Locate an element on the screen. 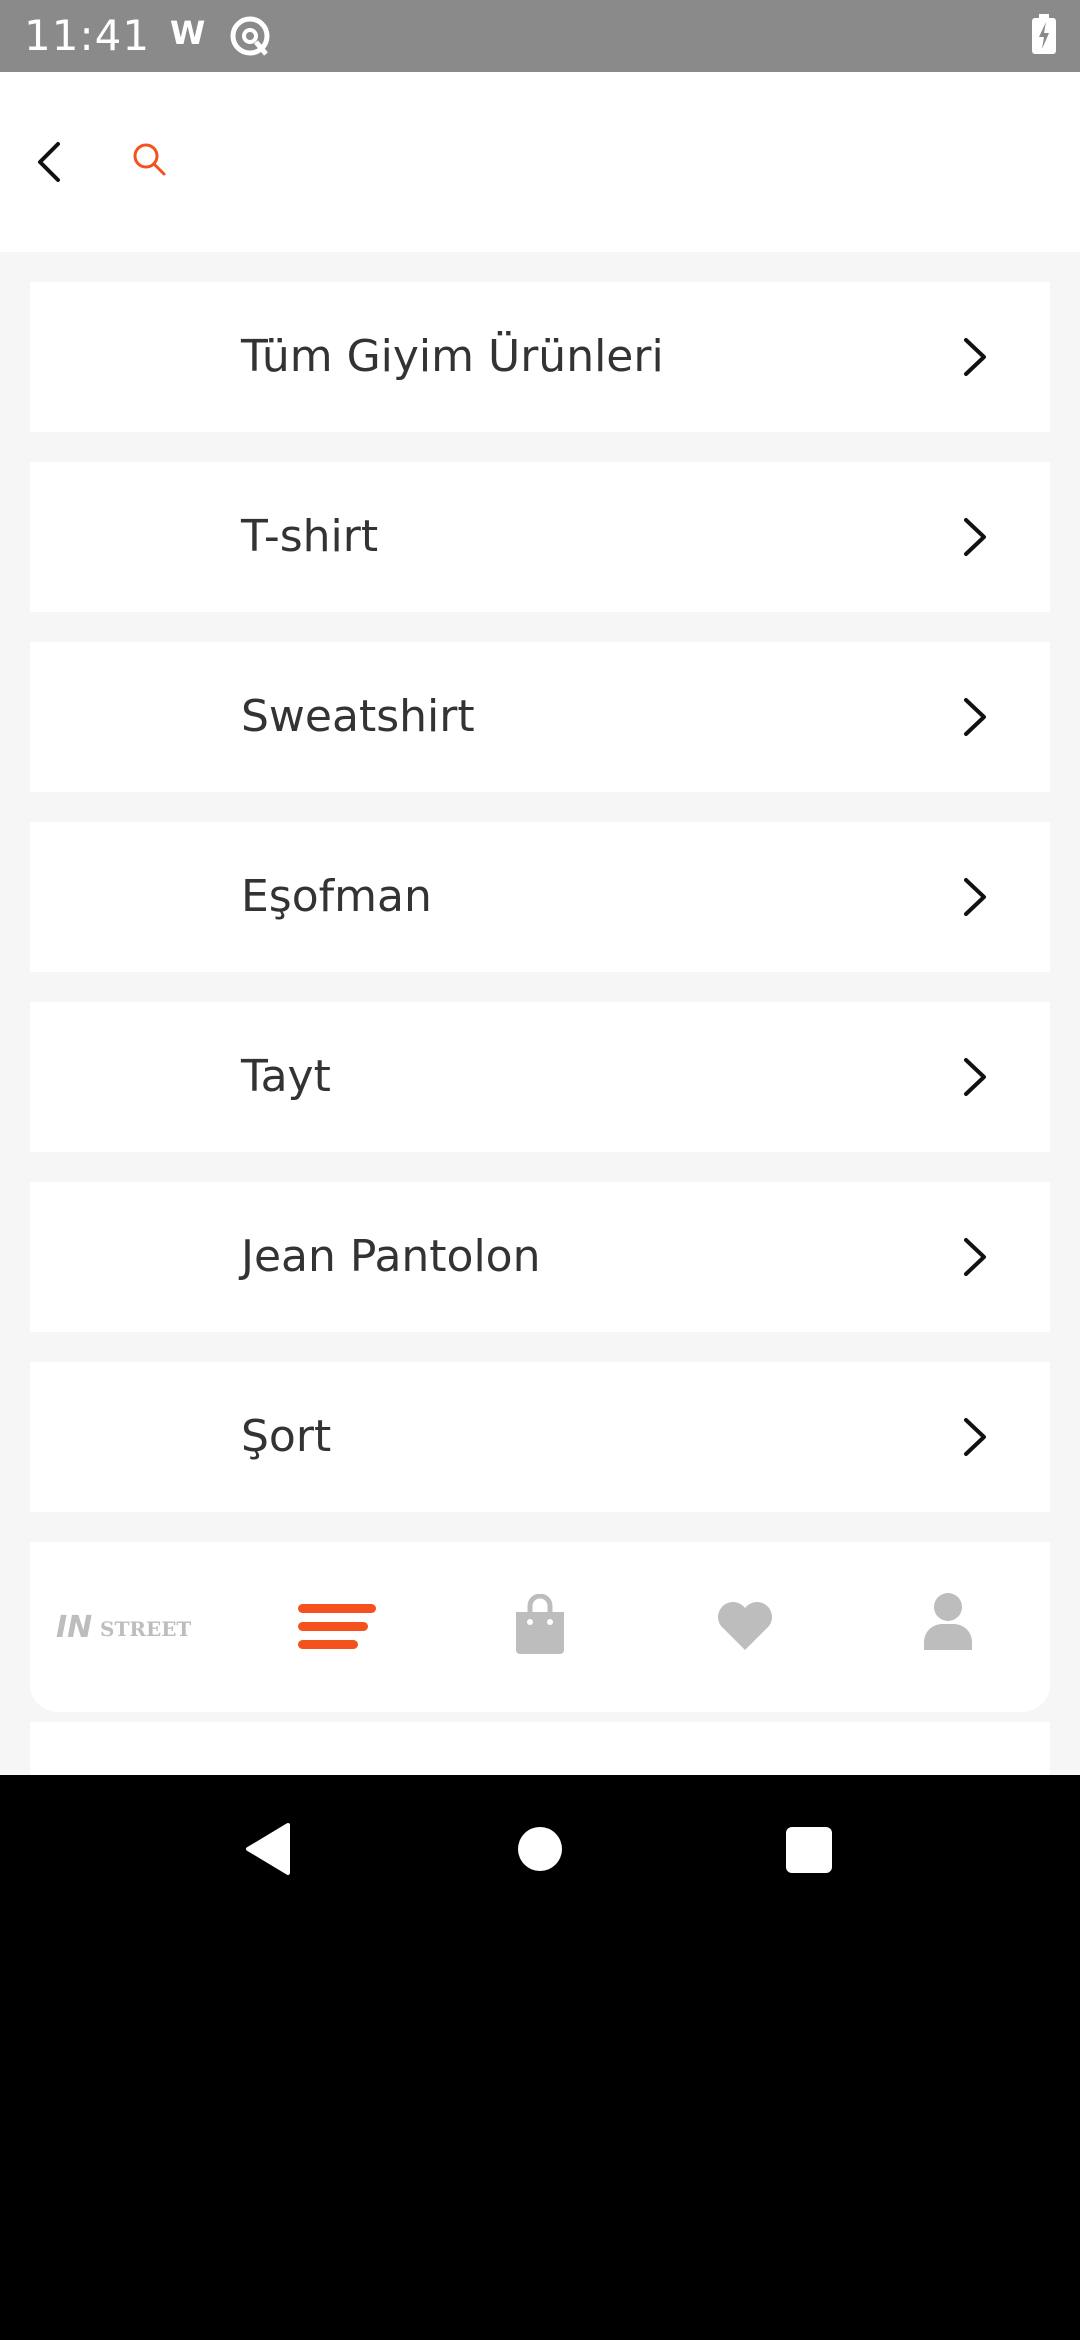 The image size is (1080, 2340). category-label: Sweatshirt is located at coordinates (358, 716).